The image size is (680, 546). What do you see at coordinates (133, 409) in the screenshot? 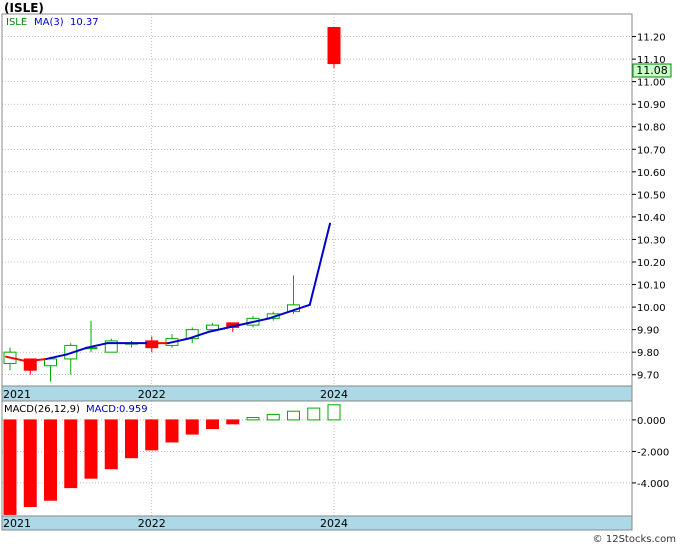
I see `macd-value: 0.959` at bounding box center [133, 409].